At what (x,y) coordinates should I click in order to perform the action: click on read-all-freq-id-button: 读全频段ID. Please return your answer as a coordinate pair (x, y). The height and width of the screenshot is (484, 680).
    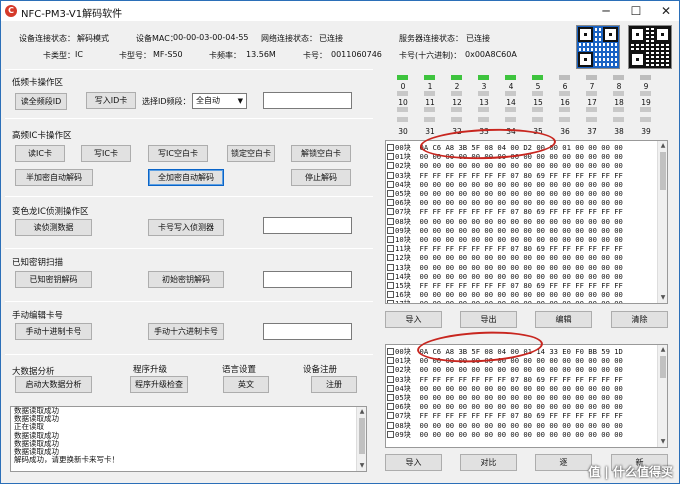
    Looking at the image, I should click on (41, 101).